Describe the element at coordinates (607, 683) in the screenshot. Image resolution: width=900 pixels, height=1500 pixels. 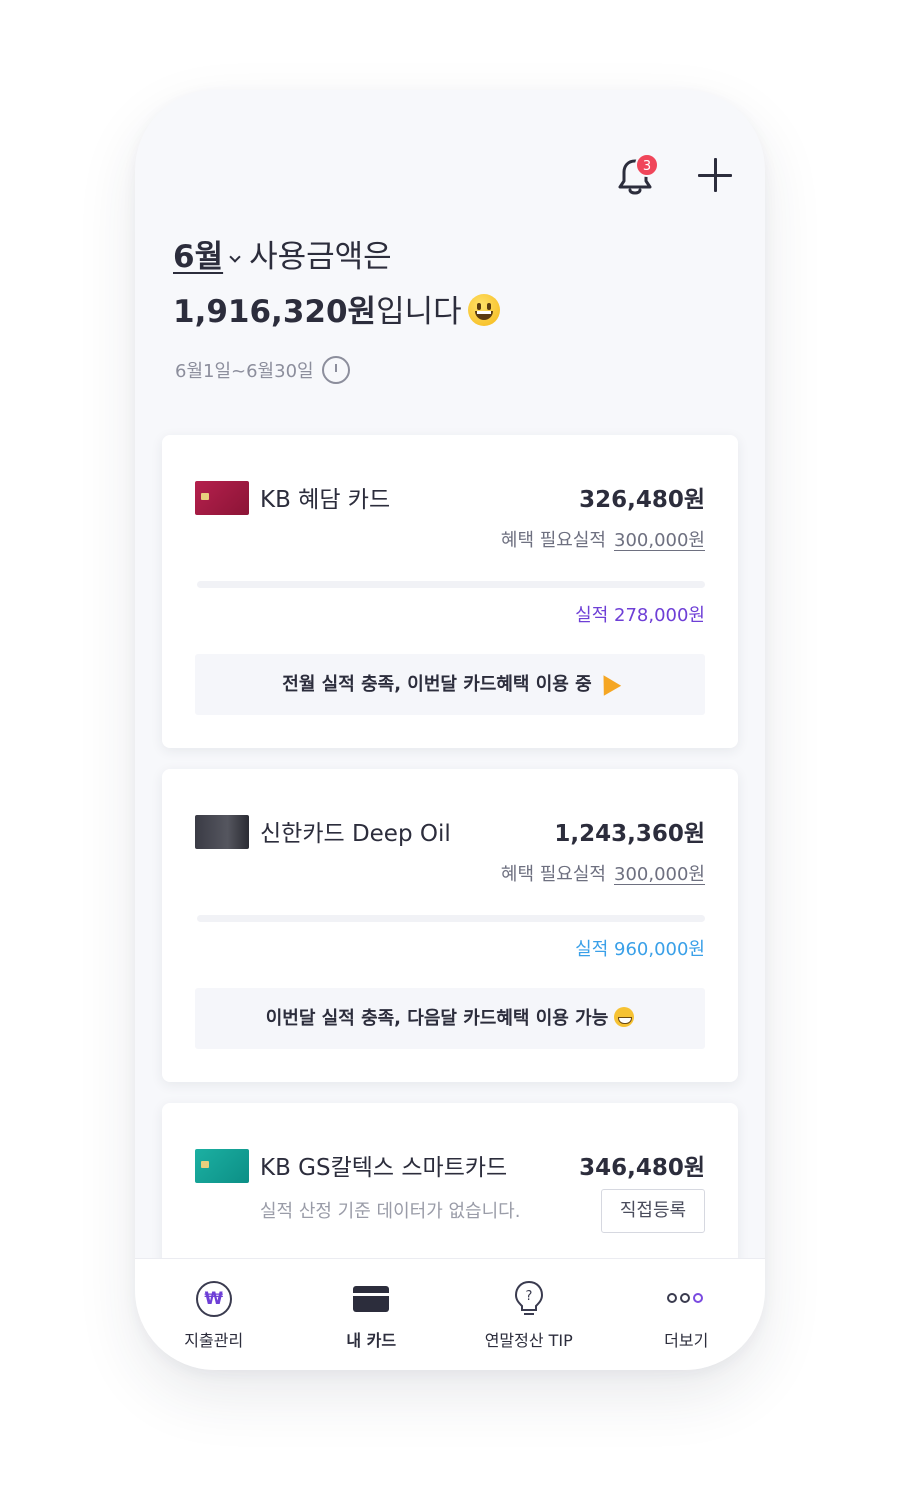
I see `party-popper-icon` at that location.